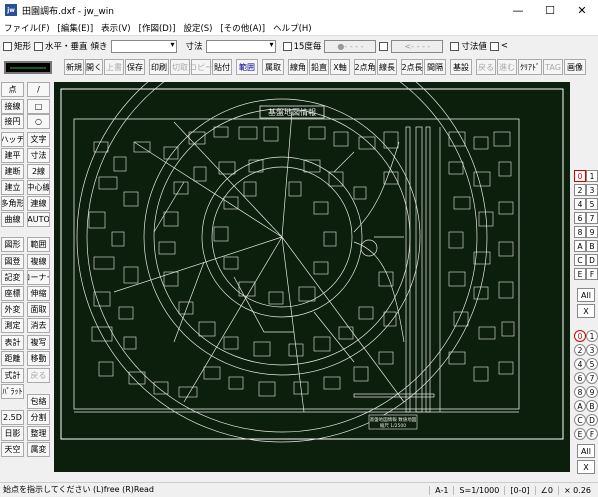  I want to click on maximize-button: ☐, so click(550, 10).